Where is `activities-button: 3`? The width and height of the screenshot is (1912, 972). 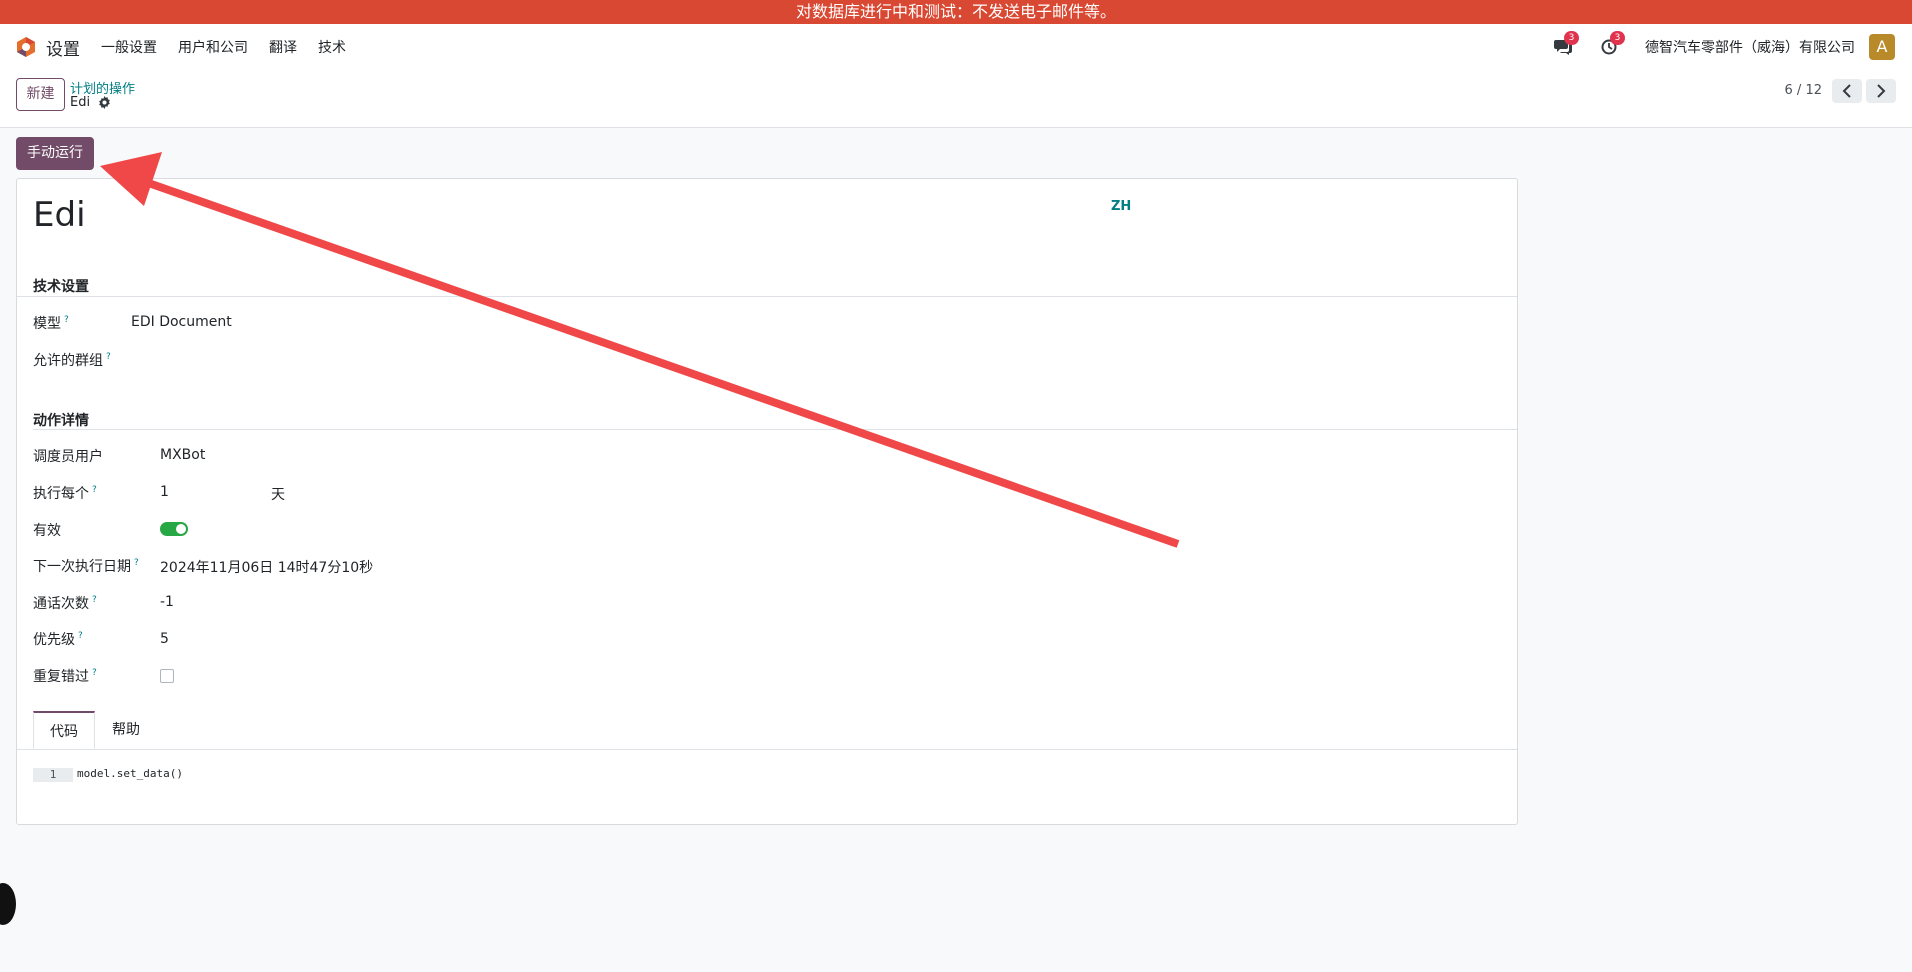 activities-button: 3 is located at coordinates (1612, 44).